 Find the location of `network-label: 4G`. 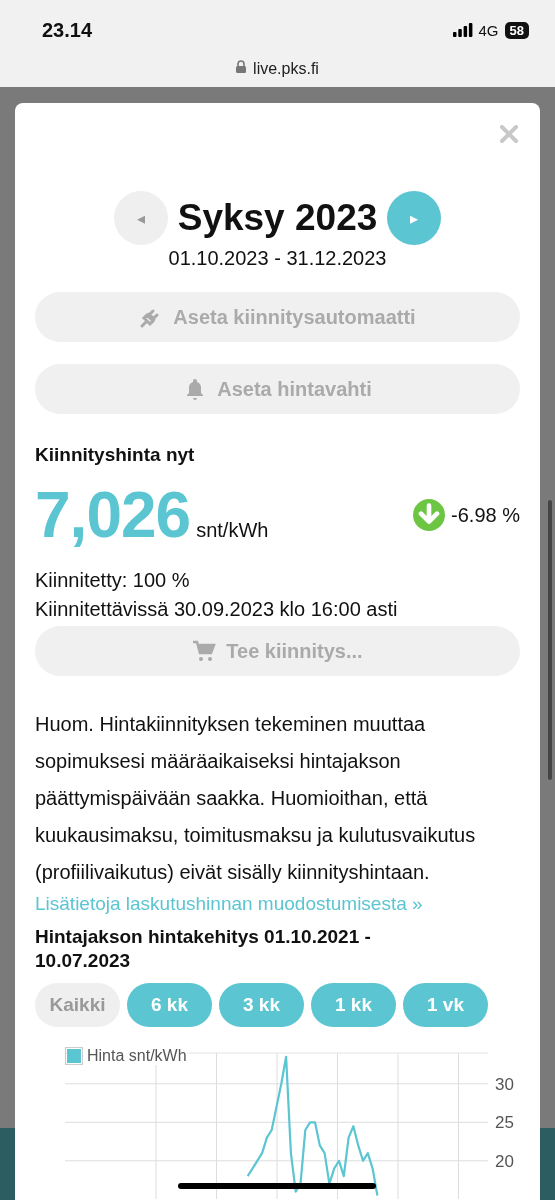

network-label: 4G is located at coordinates (488, 30).